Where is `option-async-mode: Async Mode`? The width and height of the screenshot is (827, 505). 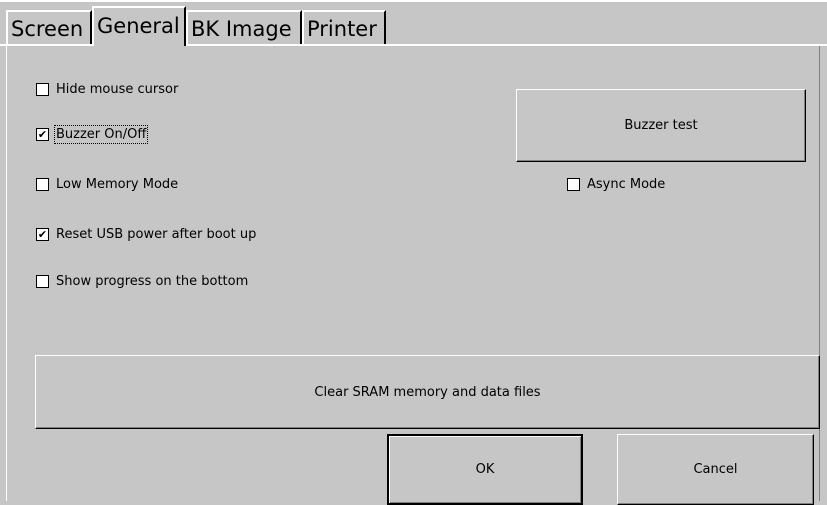 option-async-mode: Async Mode is located at coordinates (616, 184).